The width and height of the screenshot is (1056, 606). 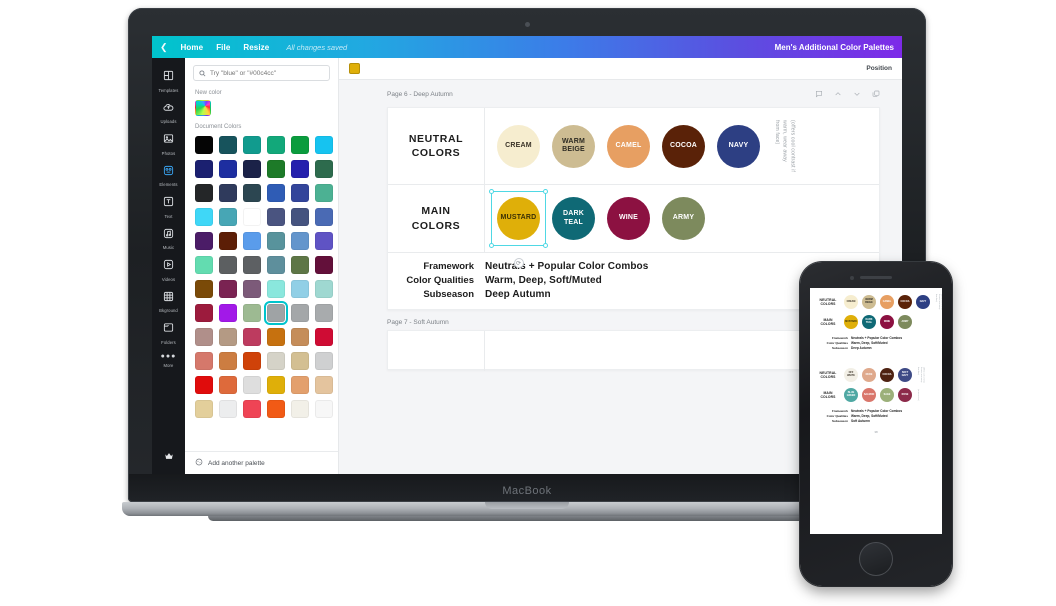 I want to click on phone-color-circle: SAGE, so click(x=887, y=395).